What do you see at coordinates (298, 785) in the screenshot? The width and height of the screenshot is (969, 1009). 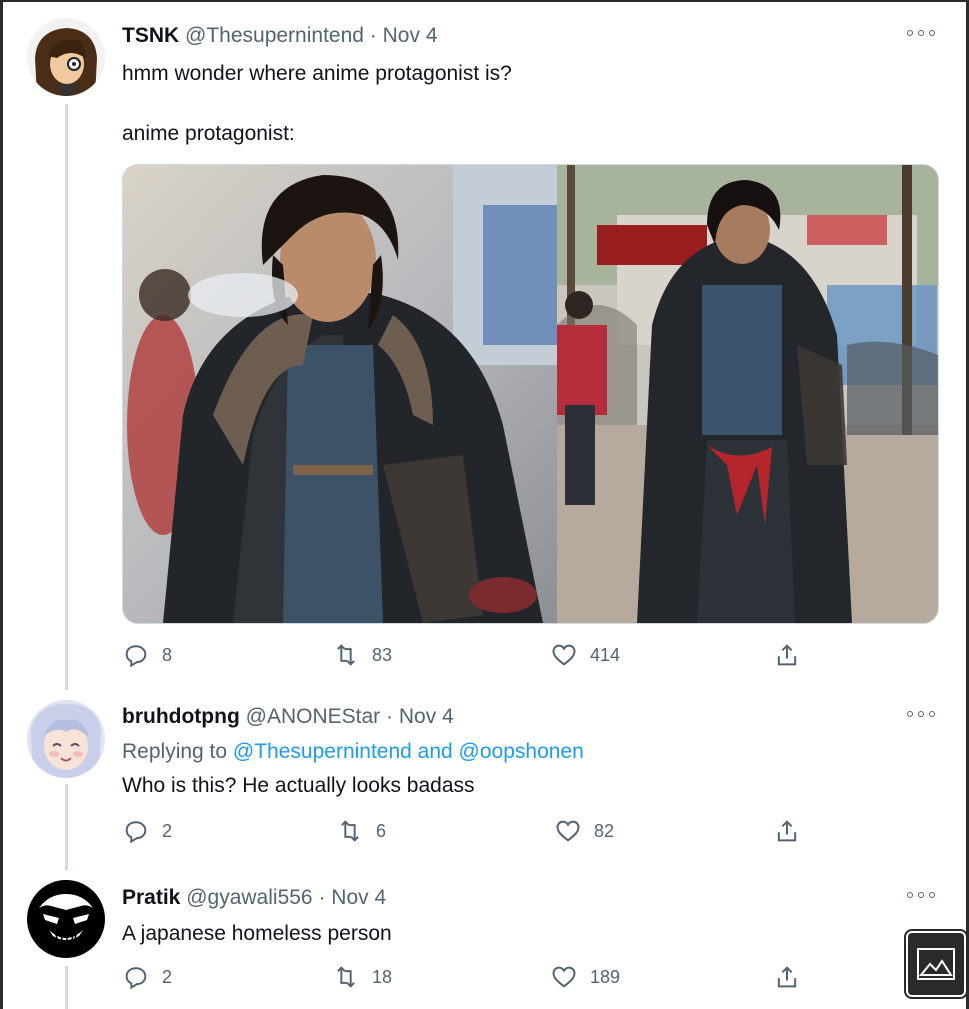 I see `tweet-text: Who is this? He actually looks badass` at bounding box center [298, 785].